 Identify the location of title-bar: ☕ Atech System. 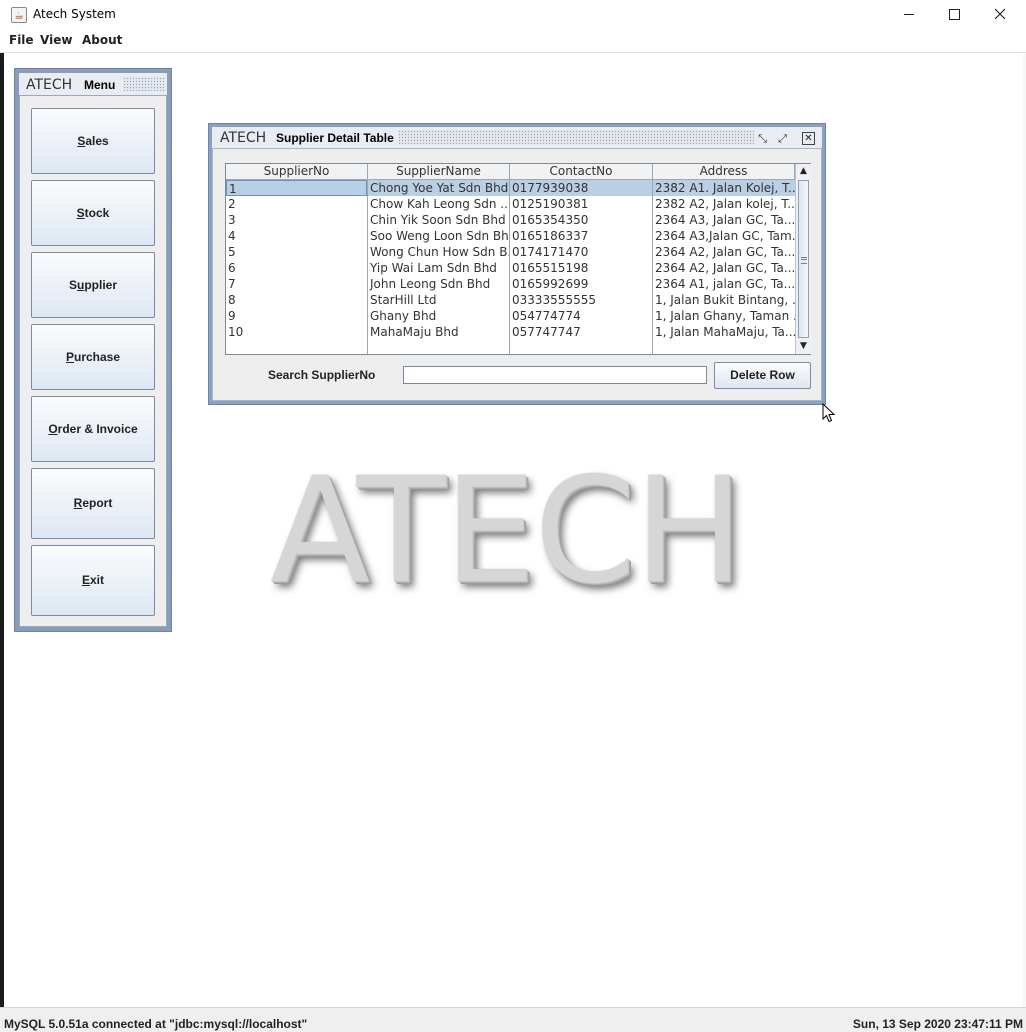
(513, 14).